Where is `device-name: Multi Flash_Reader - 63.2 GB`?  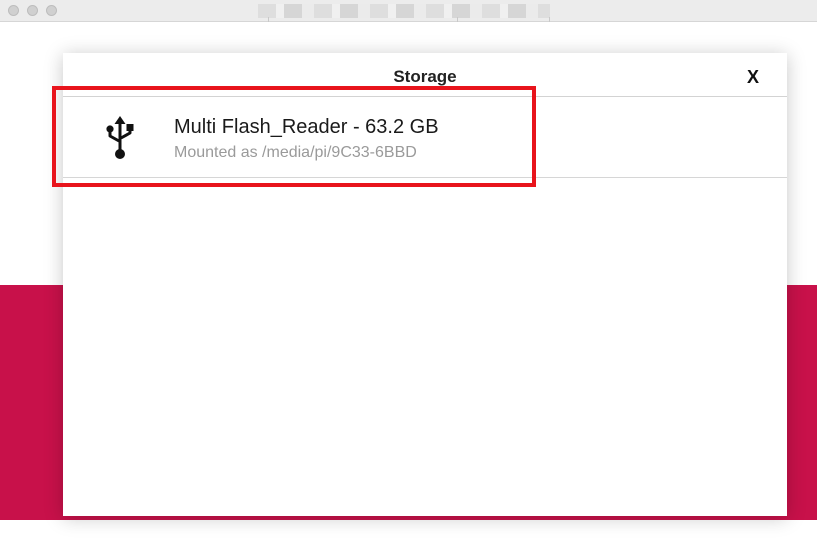
device-name: Multi Flash_Reader - 63.2 GB is located at coordinates (306, 127).